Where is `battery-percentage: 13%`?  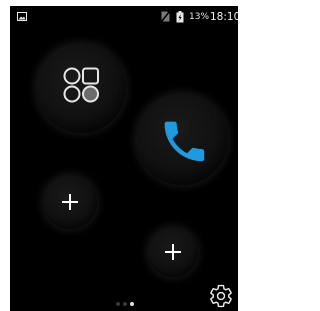
battery-percentage: 13% is located at coordinates (199, 17).